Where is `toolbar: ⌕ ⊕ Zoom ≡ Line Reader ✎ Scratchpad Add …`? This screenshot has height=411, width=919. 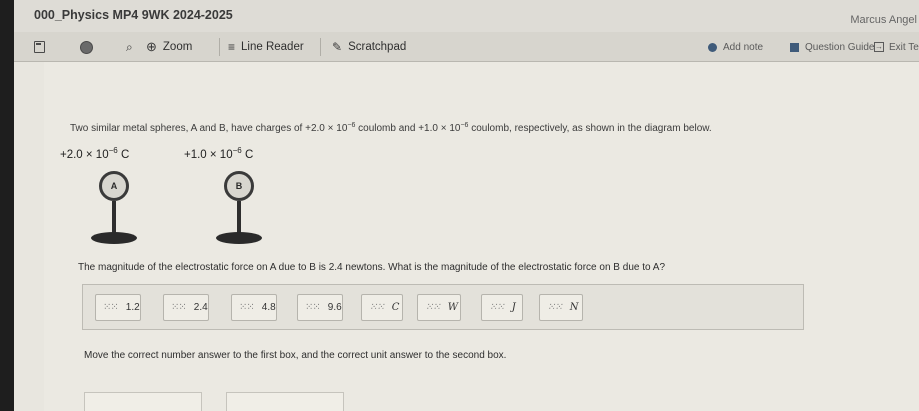
toolbar: ⌕ ⊕ Zoom ≡ Line Reader ✎ Scratchpad Add … is located at coordinates (466, 47).